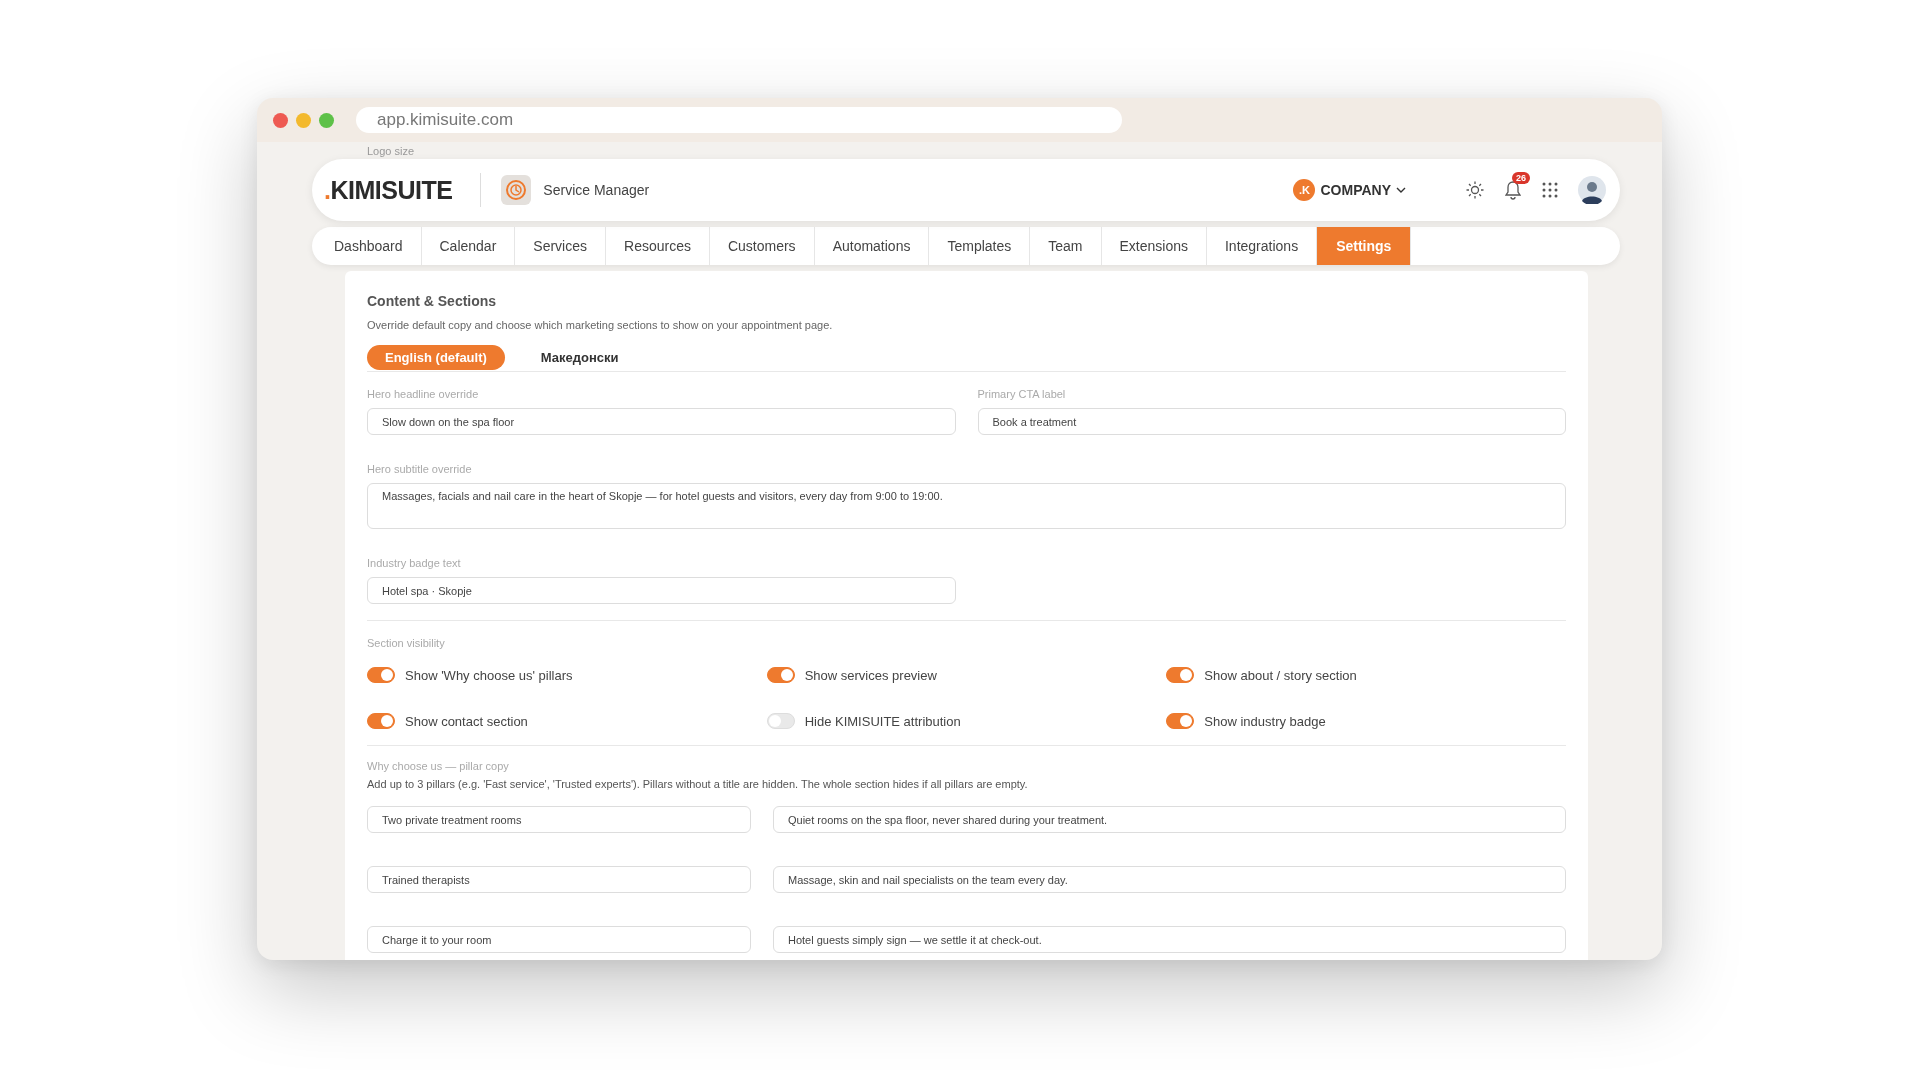 The height and width of the screenshot is (1080, 1920). I want to click on field-label: Hero headline override, so click(423, 394).